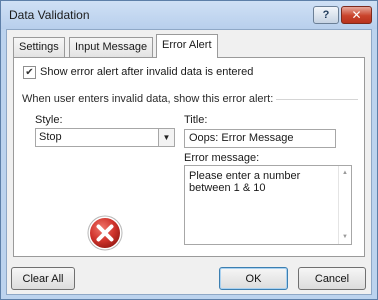  What do you see at coordinates (49, 15) in the screenshot?
I see `window-title: Data Validation` at bounding box center [49, 15].